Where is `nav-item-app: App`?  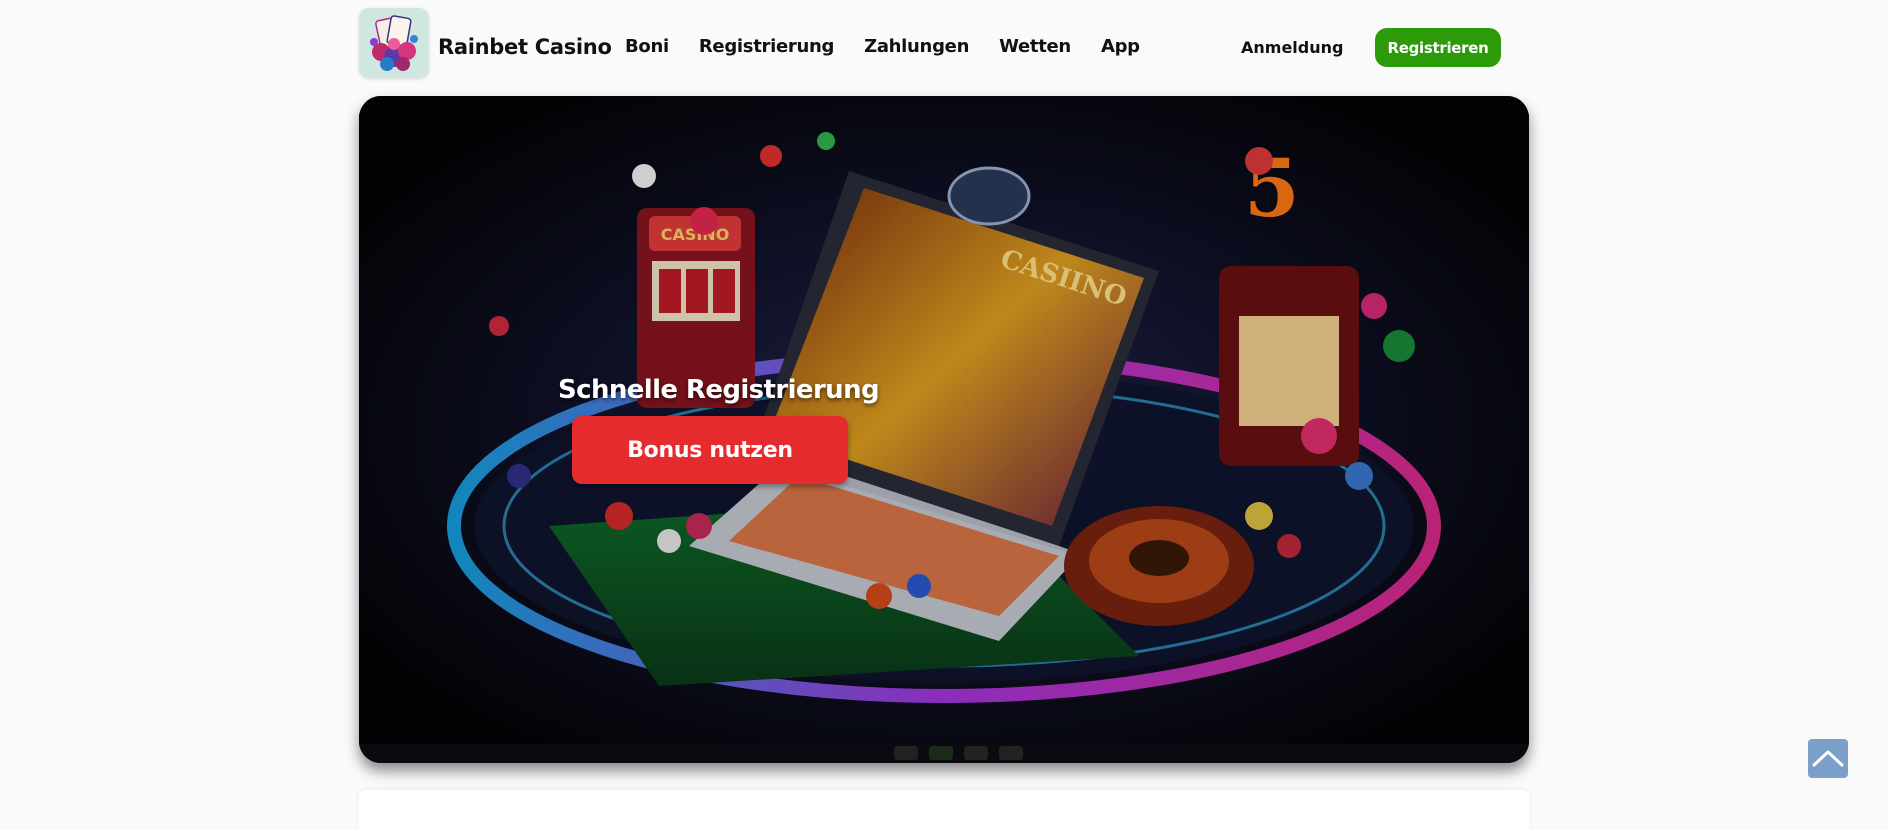 nav-item-app: App is located at coordinates (1120, 46).